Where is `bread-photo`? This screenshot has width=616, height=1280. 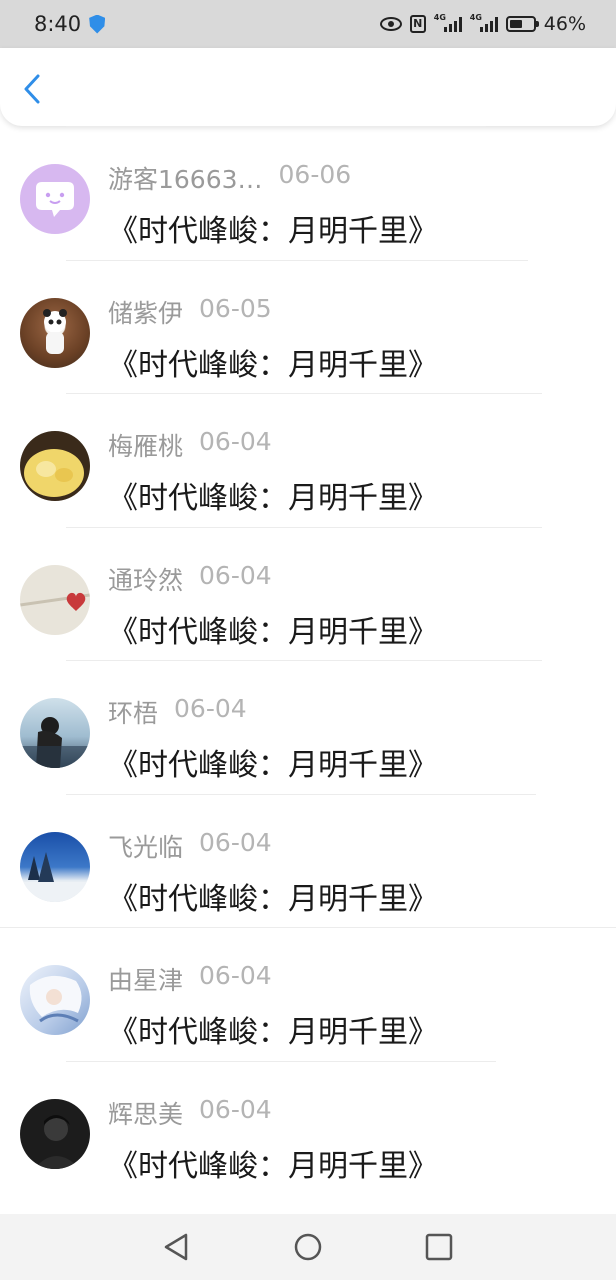
bread-photo is located at coordinates (54, 473).